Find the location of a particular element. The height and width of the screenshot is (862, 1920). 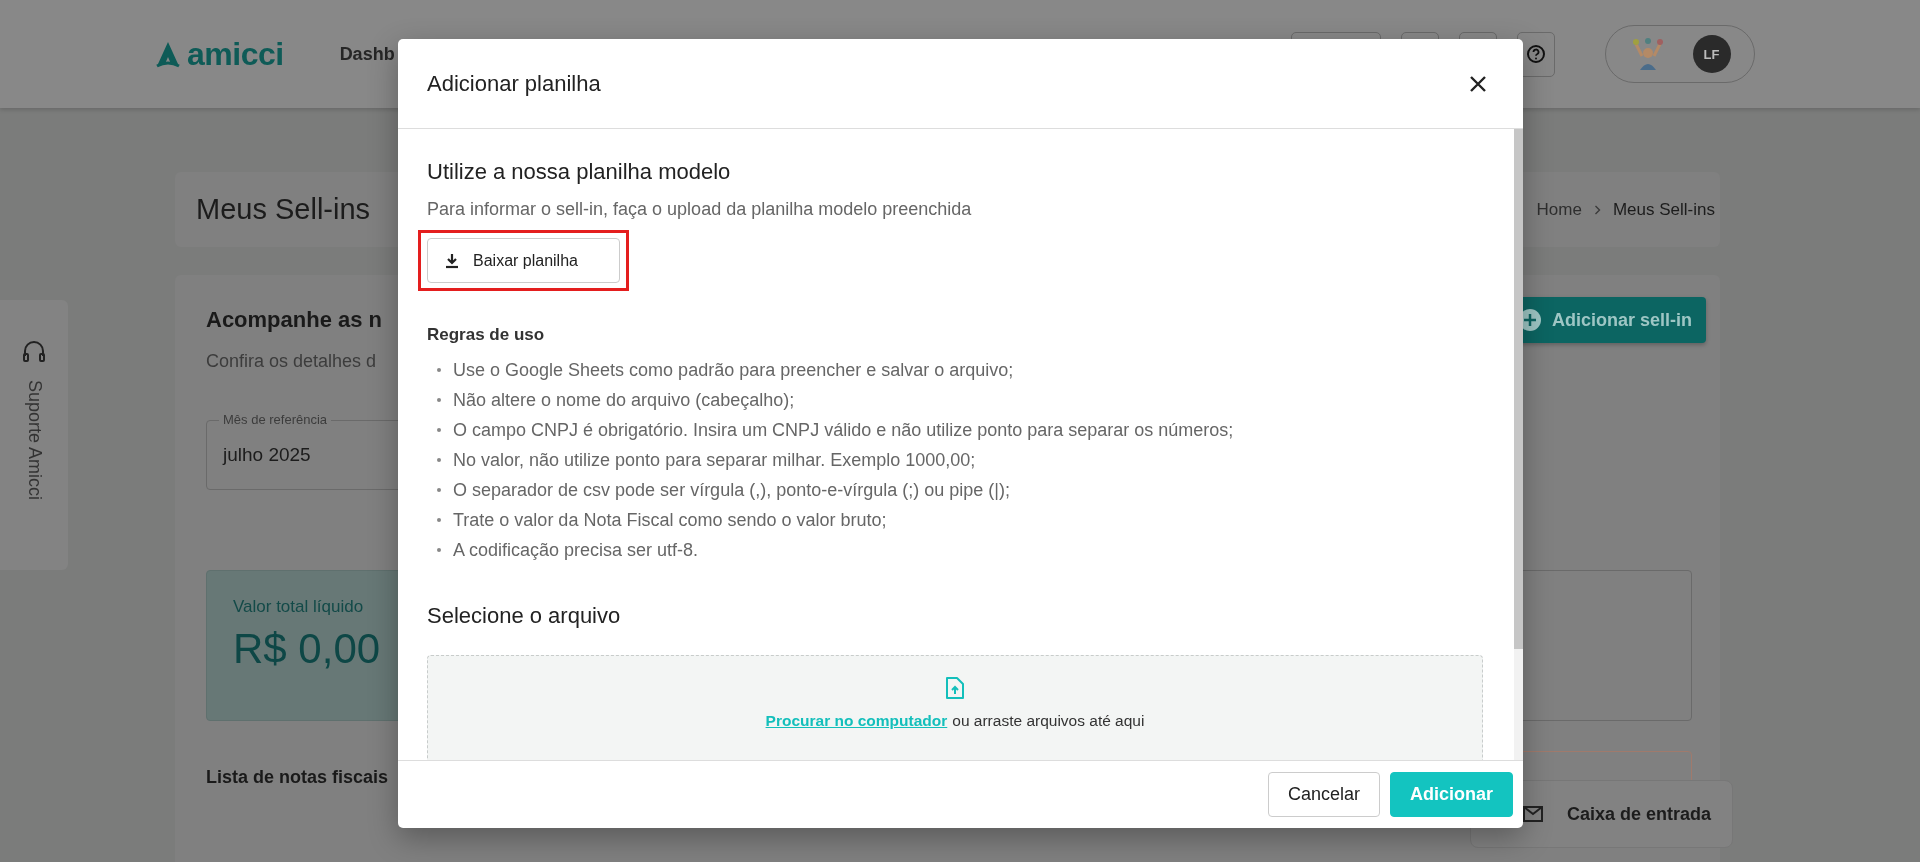

support-label: Suporte Amicci is located at coordinates (34, 440).